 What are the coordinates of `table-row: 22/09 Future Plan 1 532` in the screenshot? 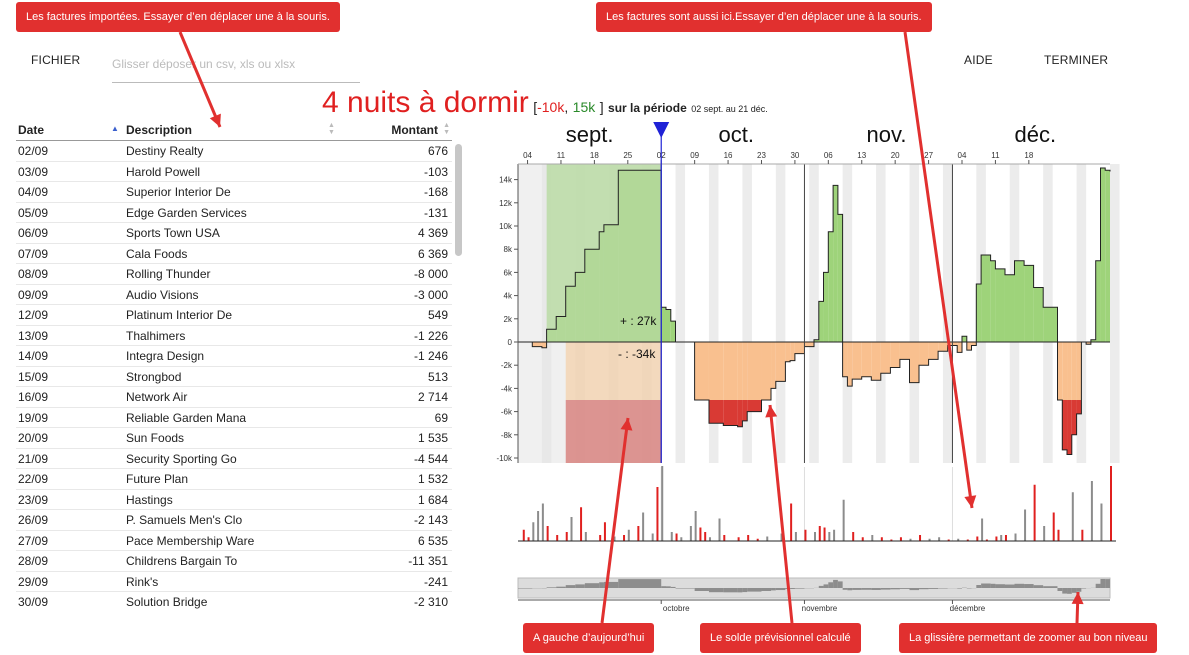 It's located at (234, 479).